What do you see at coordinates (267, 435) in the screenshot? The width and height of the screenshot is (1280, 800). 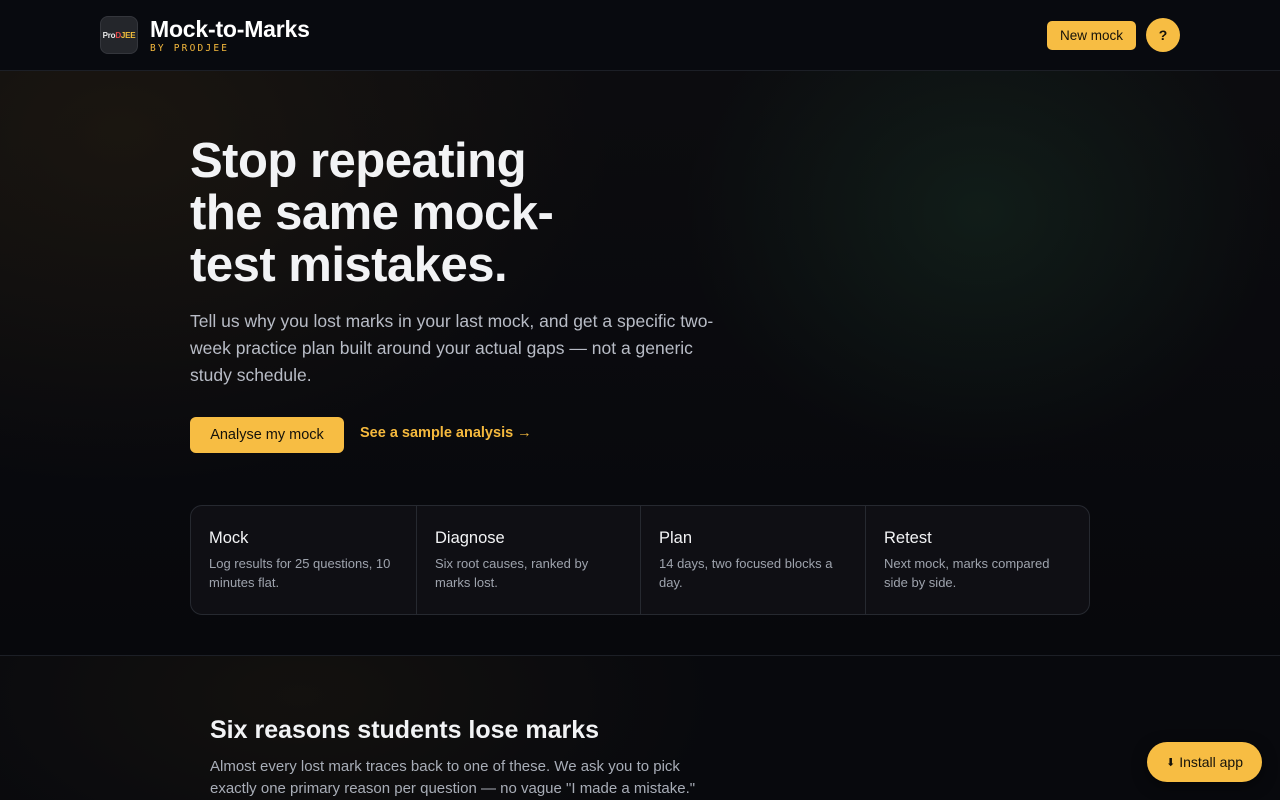 I see `analyse-my-mock-button: Analyse my mock` at bounding box center [267, 435].